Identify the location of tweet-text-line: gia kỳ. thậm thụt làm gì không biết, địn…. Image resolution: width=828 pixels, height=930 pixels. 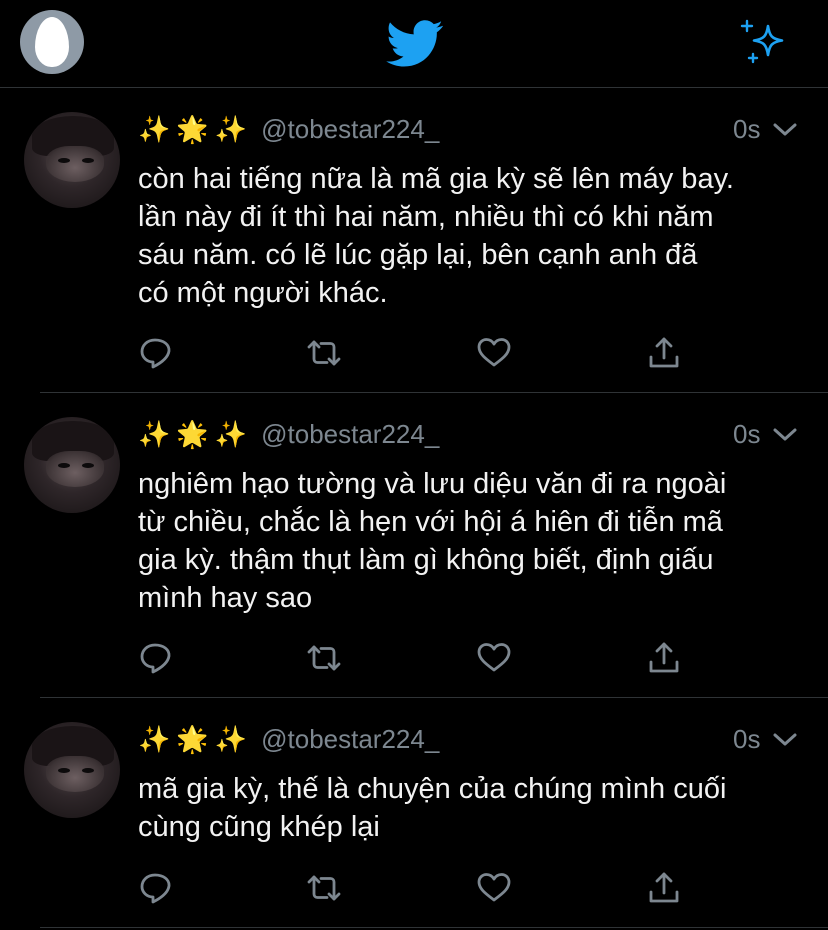
(426, 560).